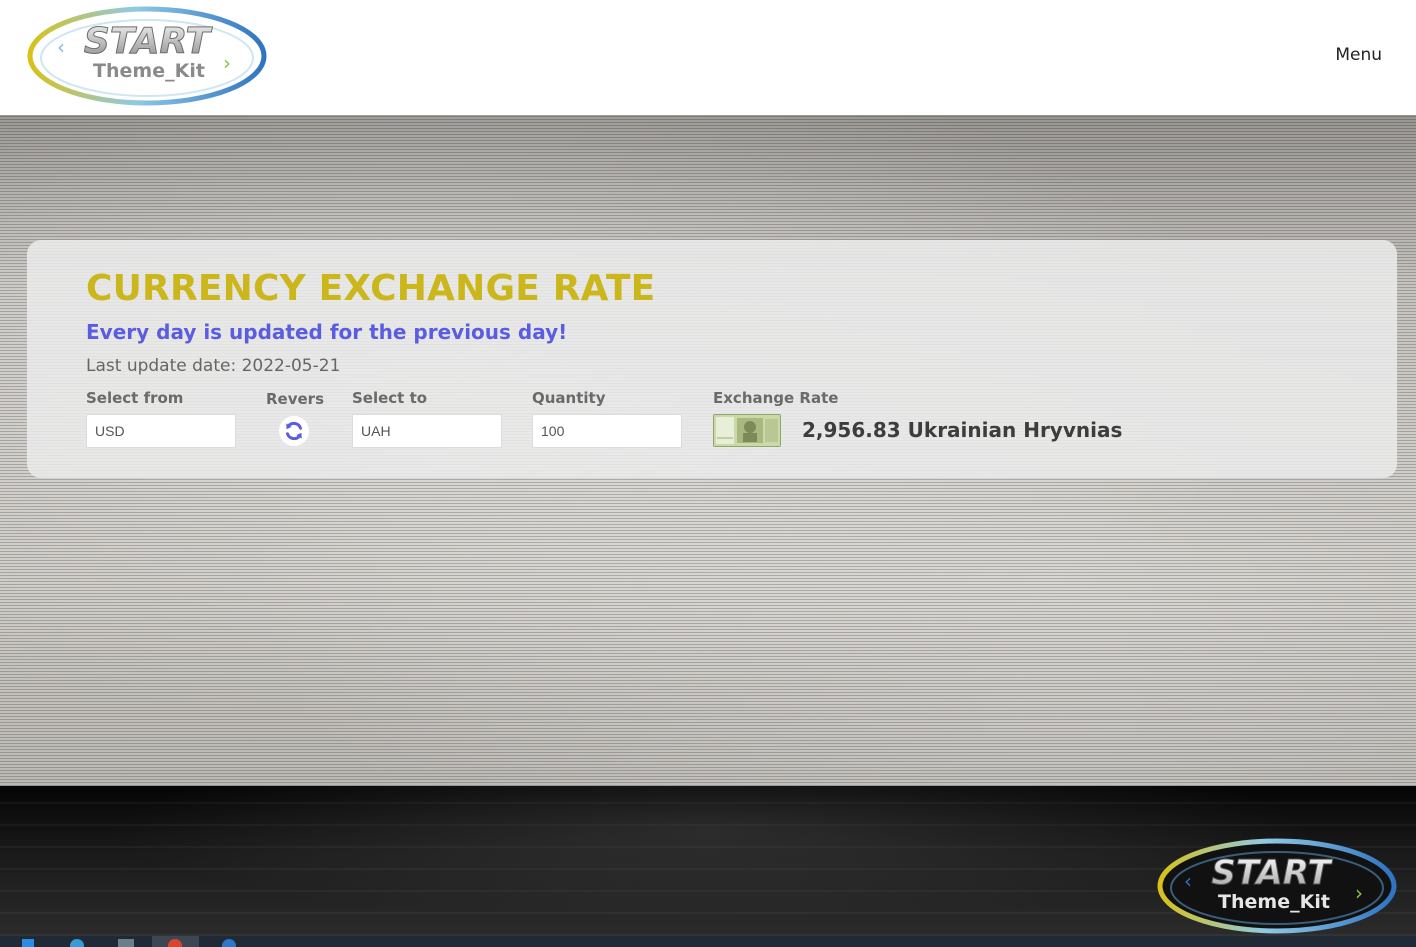 This screenshot has height=947, width=1416. I want to click on select-to-label: Select to, so click(390, 398).